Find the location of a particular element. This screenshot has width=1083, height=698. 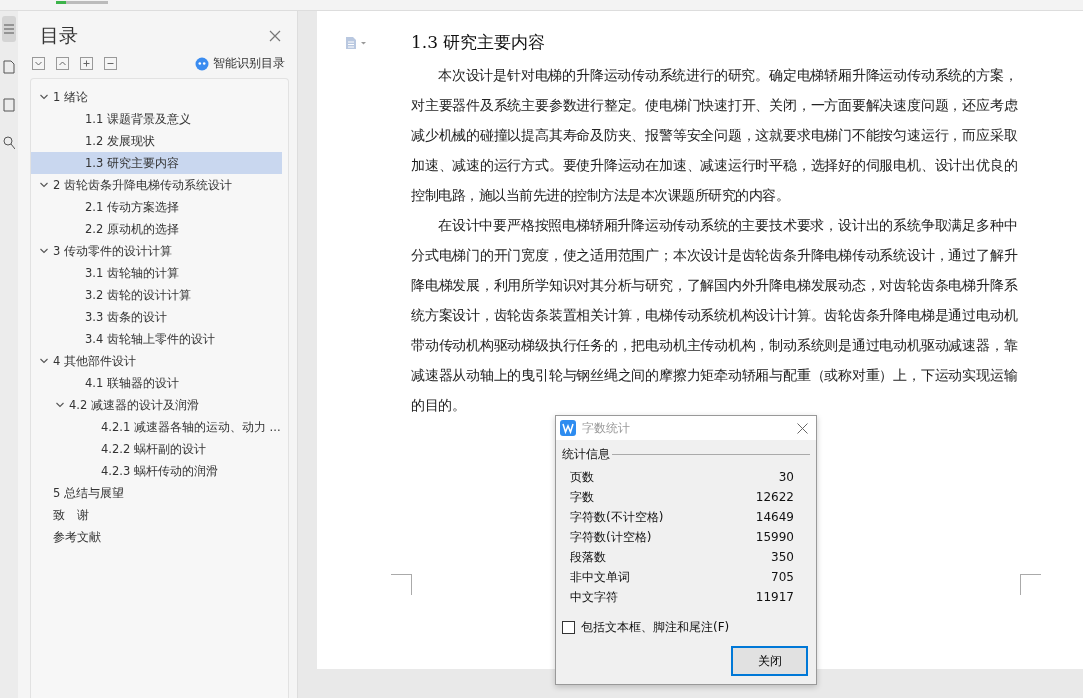

outline-item: 3.3 齿条的设计 is located at coordinates (156, 317).